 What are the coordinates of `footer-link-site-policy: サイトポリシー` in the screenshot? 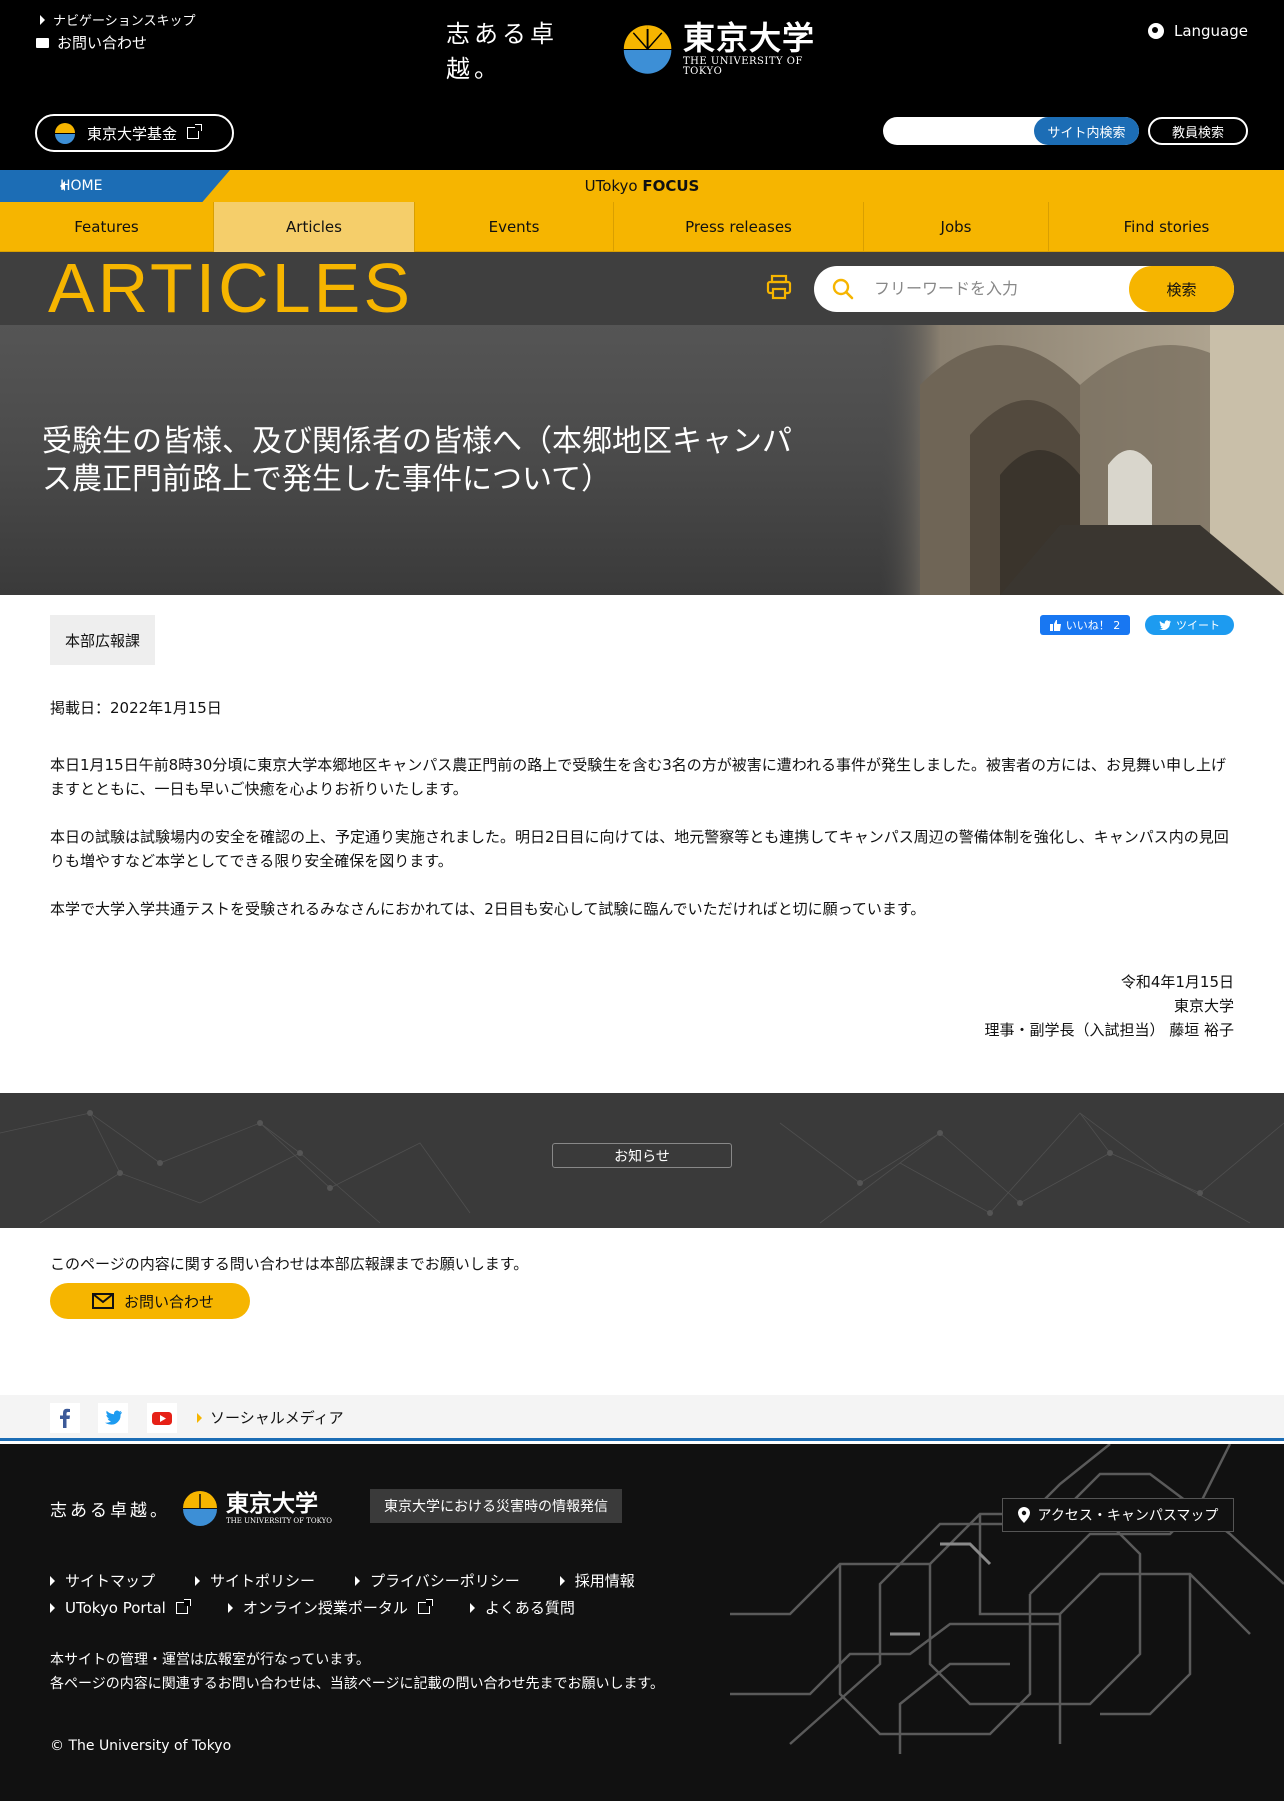 It's located at (255, 1580).